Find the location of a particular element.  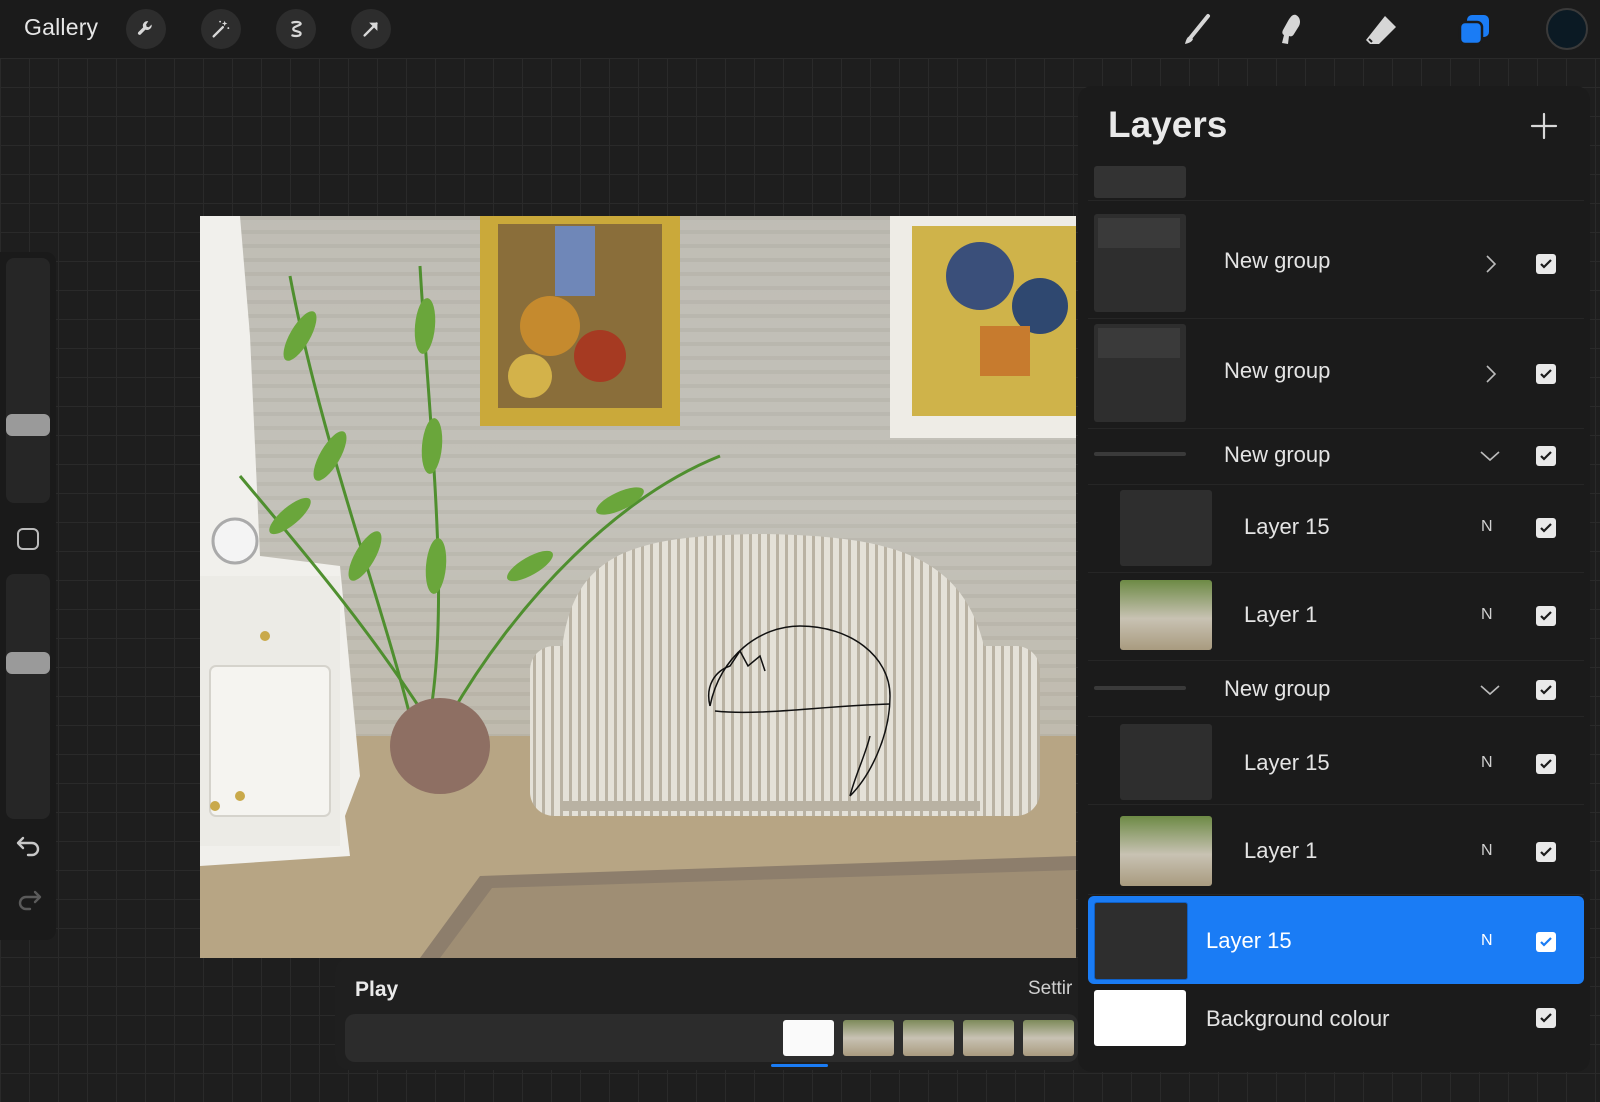

selection-icon is located at coordinates (296, 29).